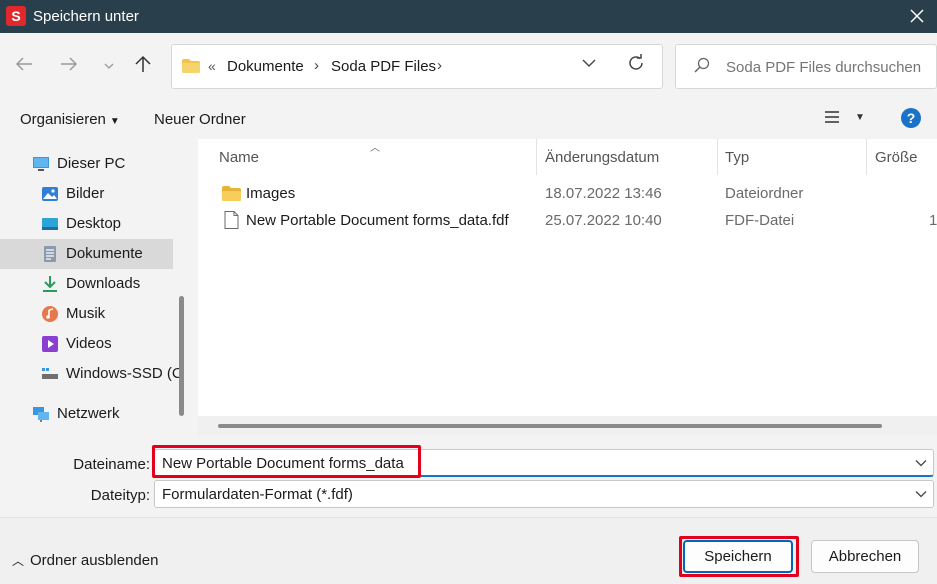 The width and height of the screenshot is (937, 584). What do you see at coordinates (764, 193) in the screenshot?
I see `file-type: Dateiordner` at bounding box center [764, 193].